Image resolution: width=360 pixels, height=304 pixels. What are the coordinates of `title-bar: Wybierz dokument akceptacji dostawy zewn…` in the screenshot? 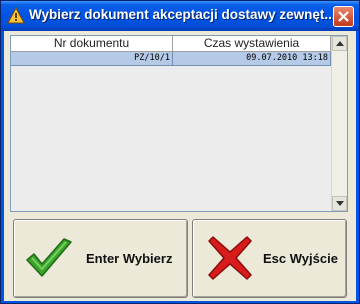 It's located at (180, 16).